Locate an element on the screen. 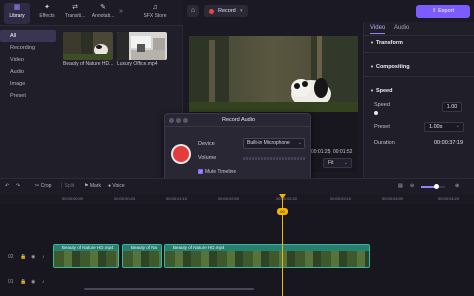 The width and height of the screenshot is (474, 296). zoom-slider-handle is located at coordinates (436, 186).